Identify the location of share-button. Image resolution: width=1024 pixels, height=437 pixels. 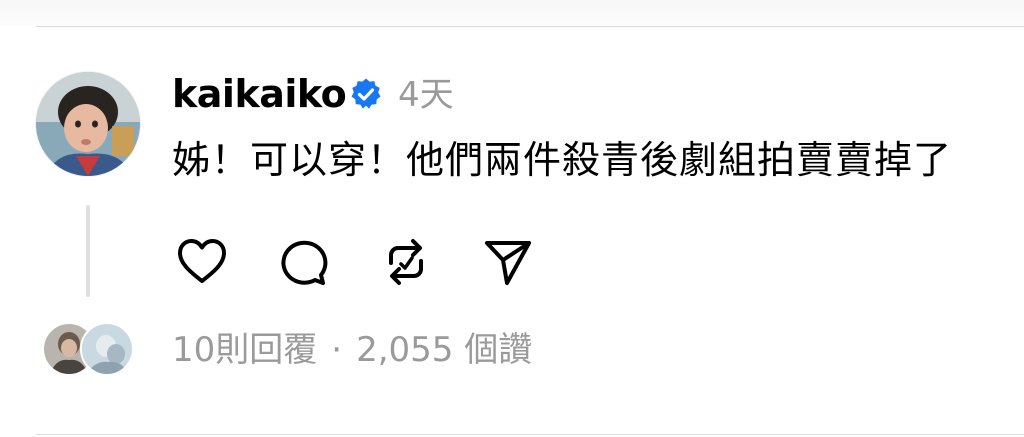
(508, 262).